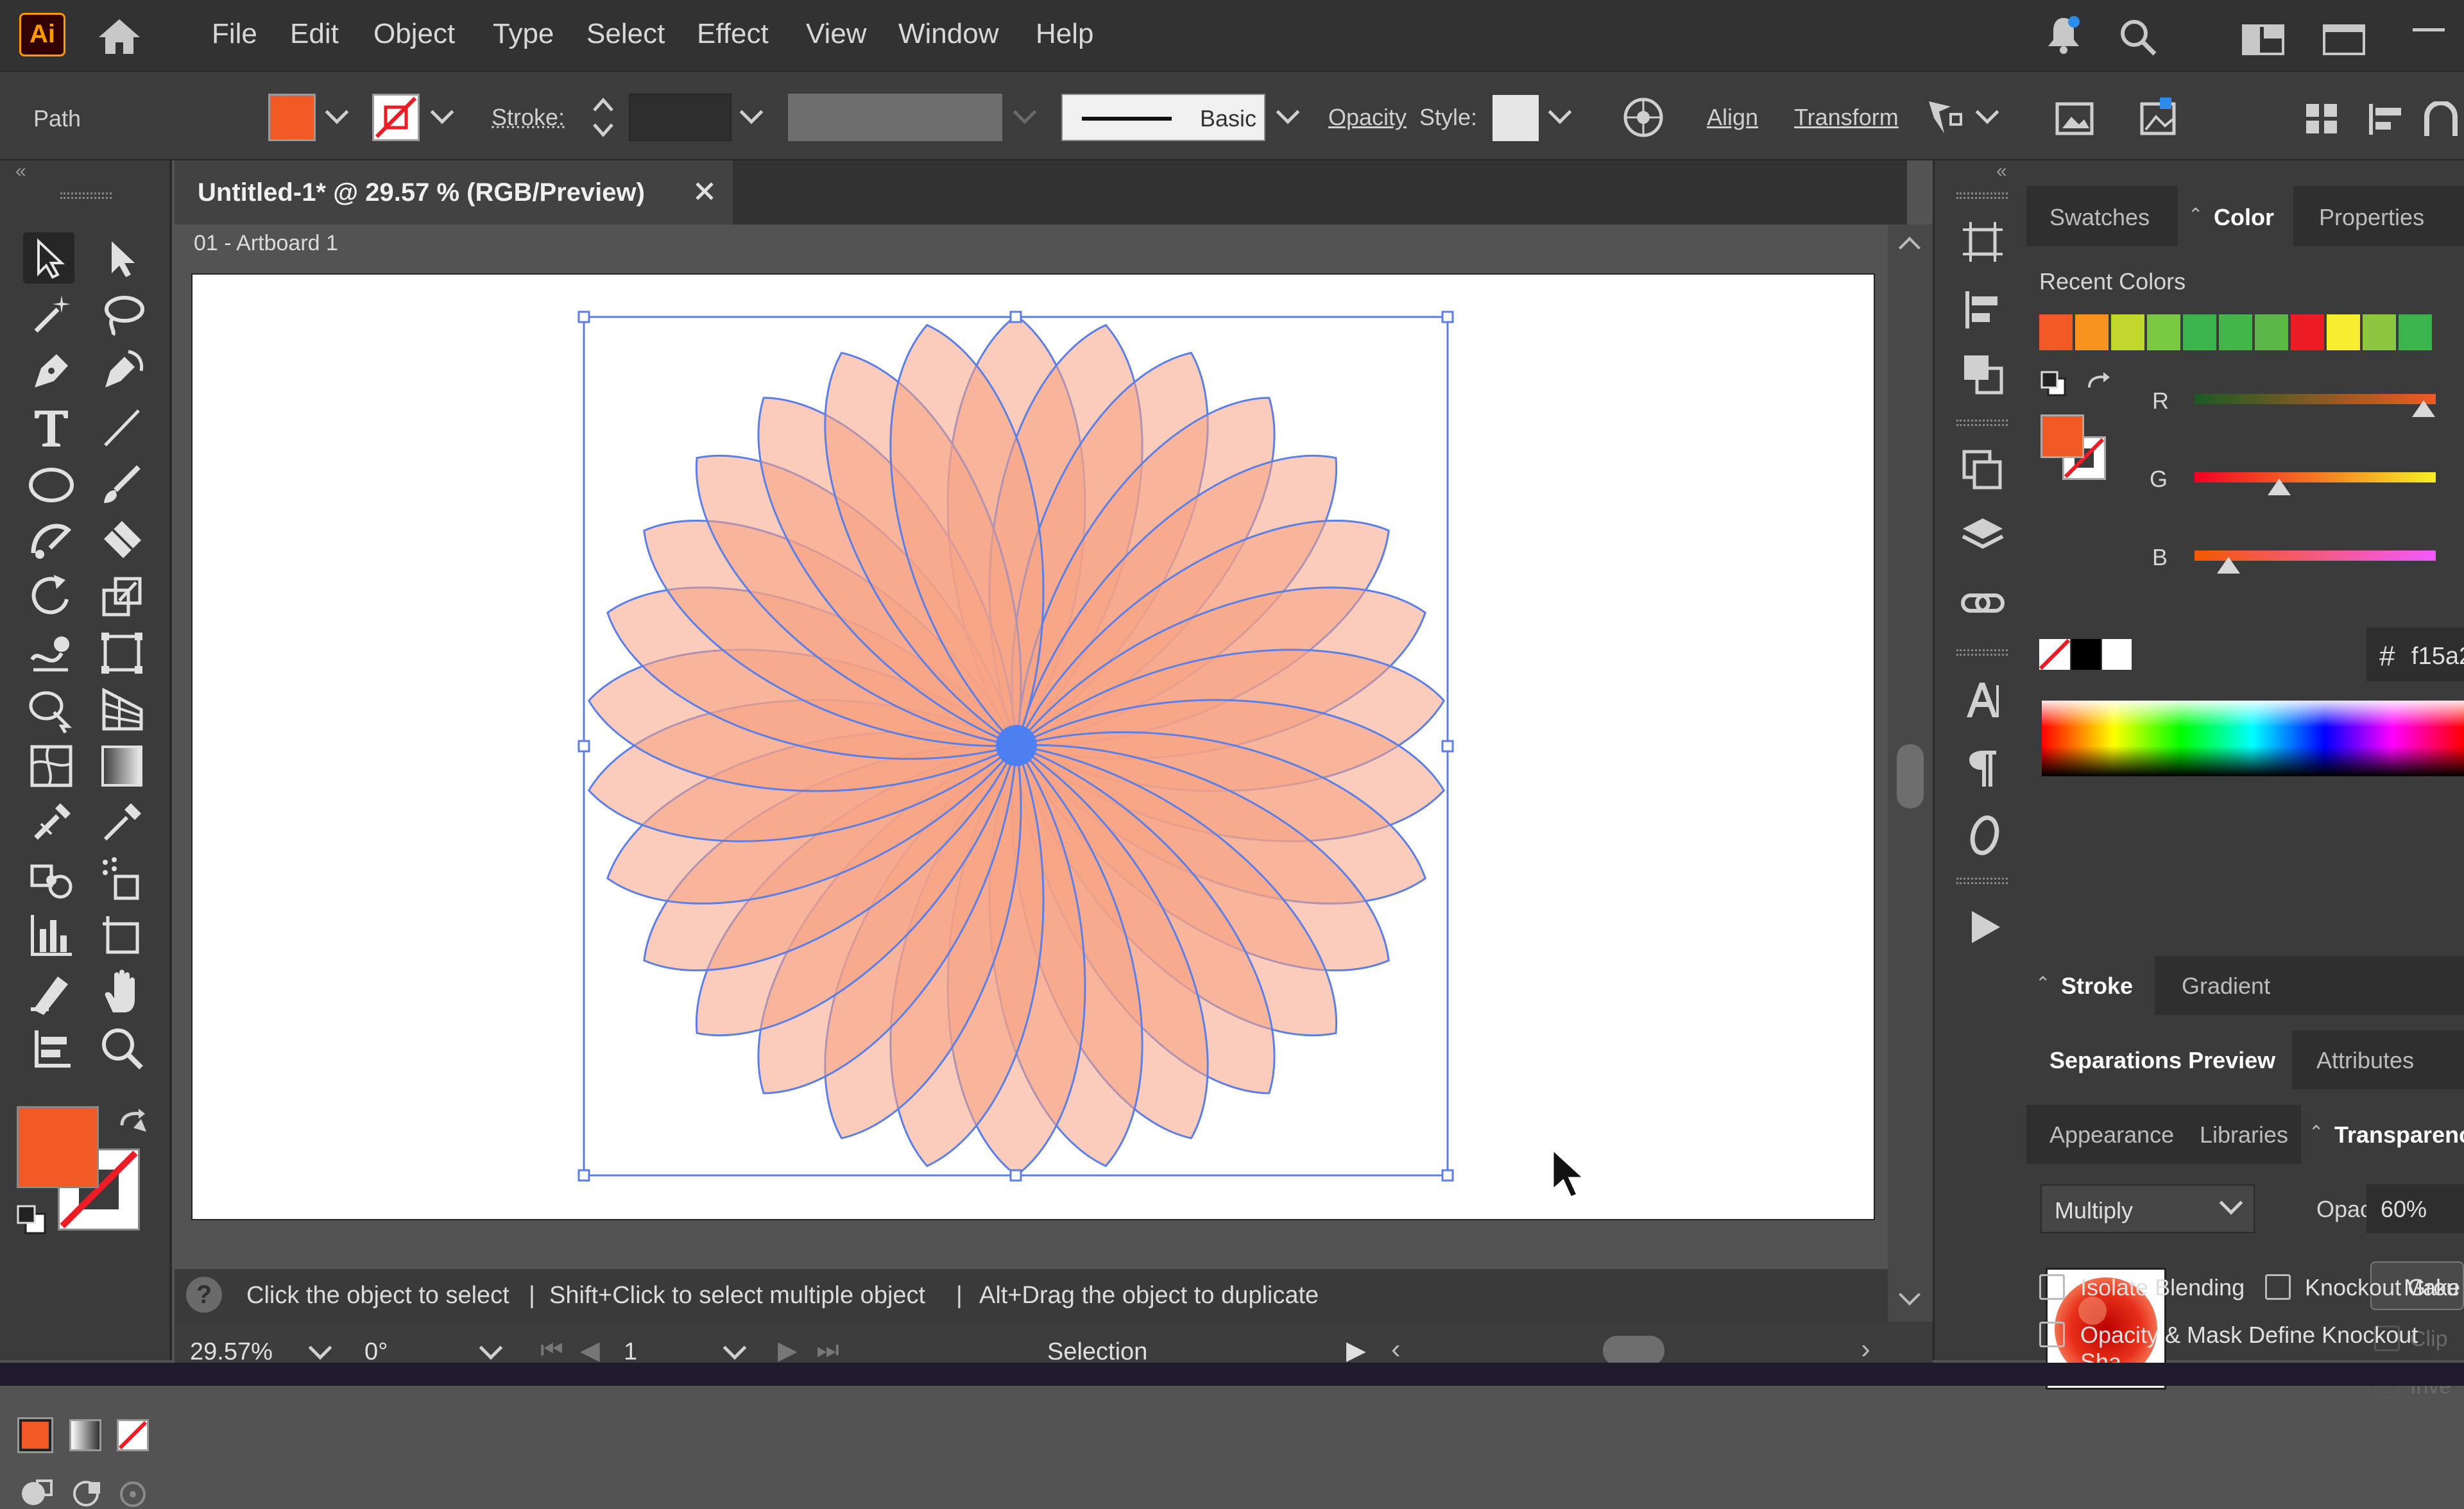 The width and height of the screenshot is (2464, 1509). What do you see at coordinates (1560, 112) in the screenshot?
I see `style-chevron` at bounding box center [1560, 112].